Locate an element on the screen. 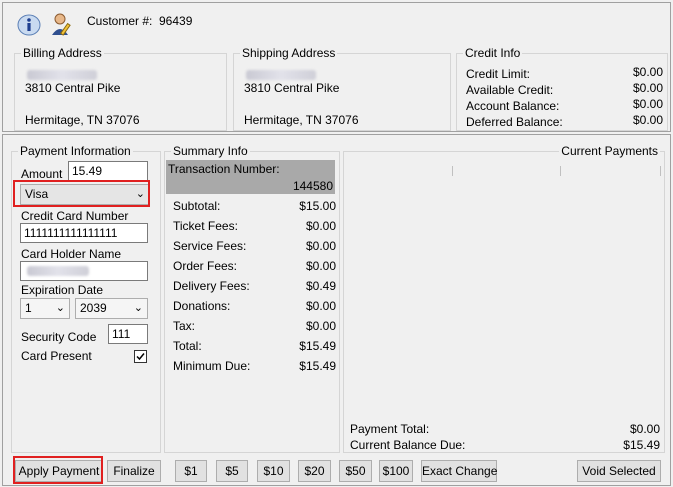 This screenshot has width=673, height=487. order-fees-label: Order Fees: is located at coordinates (205, 266).